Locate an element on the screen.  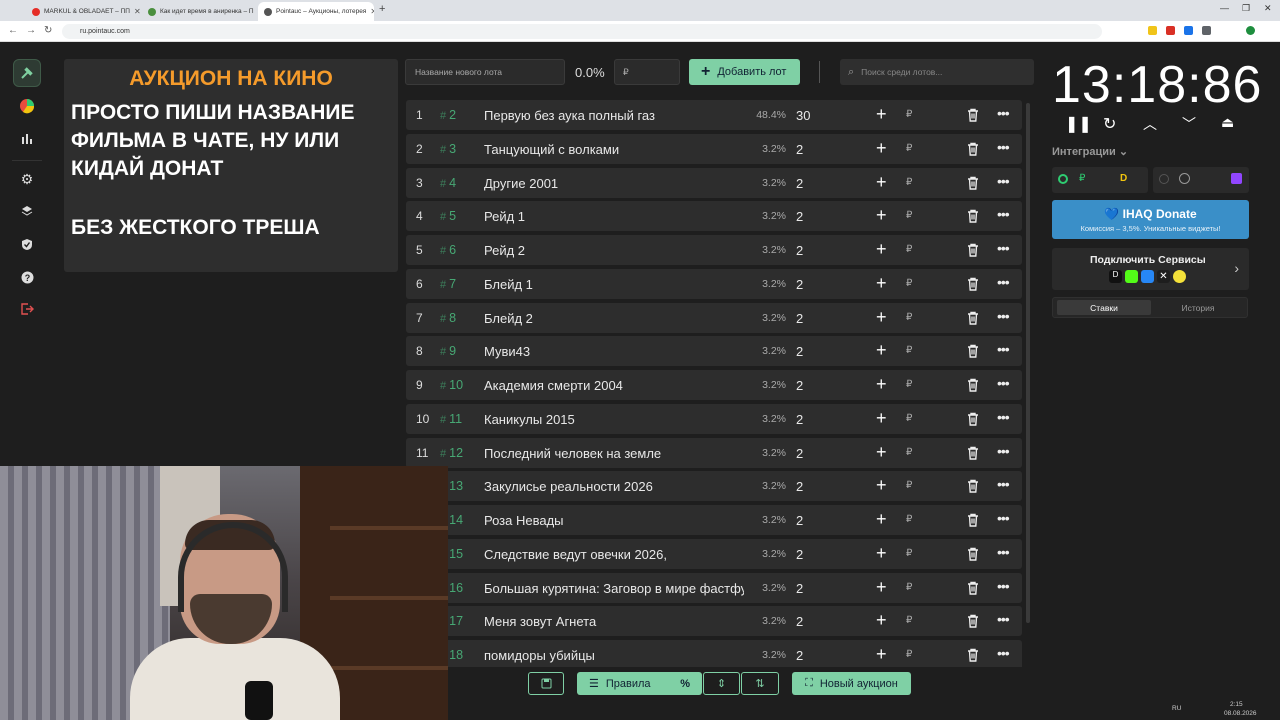
chevron-up-icon: ︿ is located at coordinates (1150, 124).